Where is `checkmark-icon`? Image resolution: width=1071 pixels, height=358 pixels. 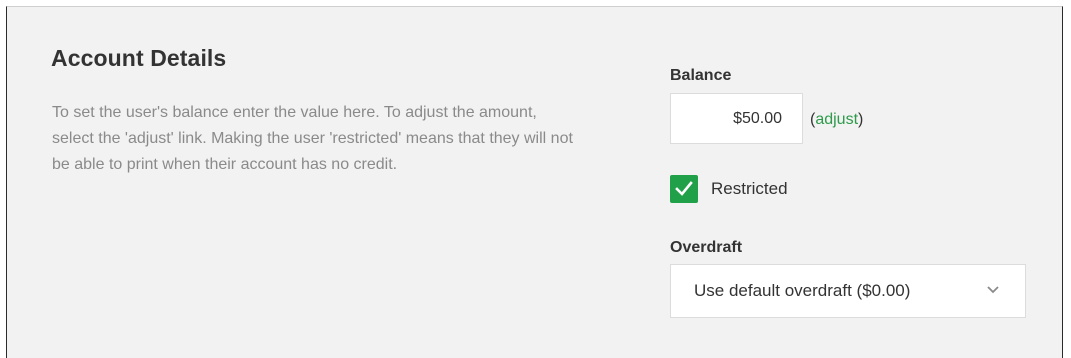
checkmark-icon is located at coordinates (684, 188).